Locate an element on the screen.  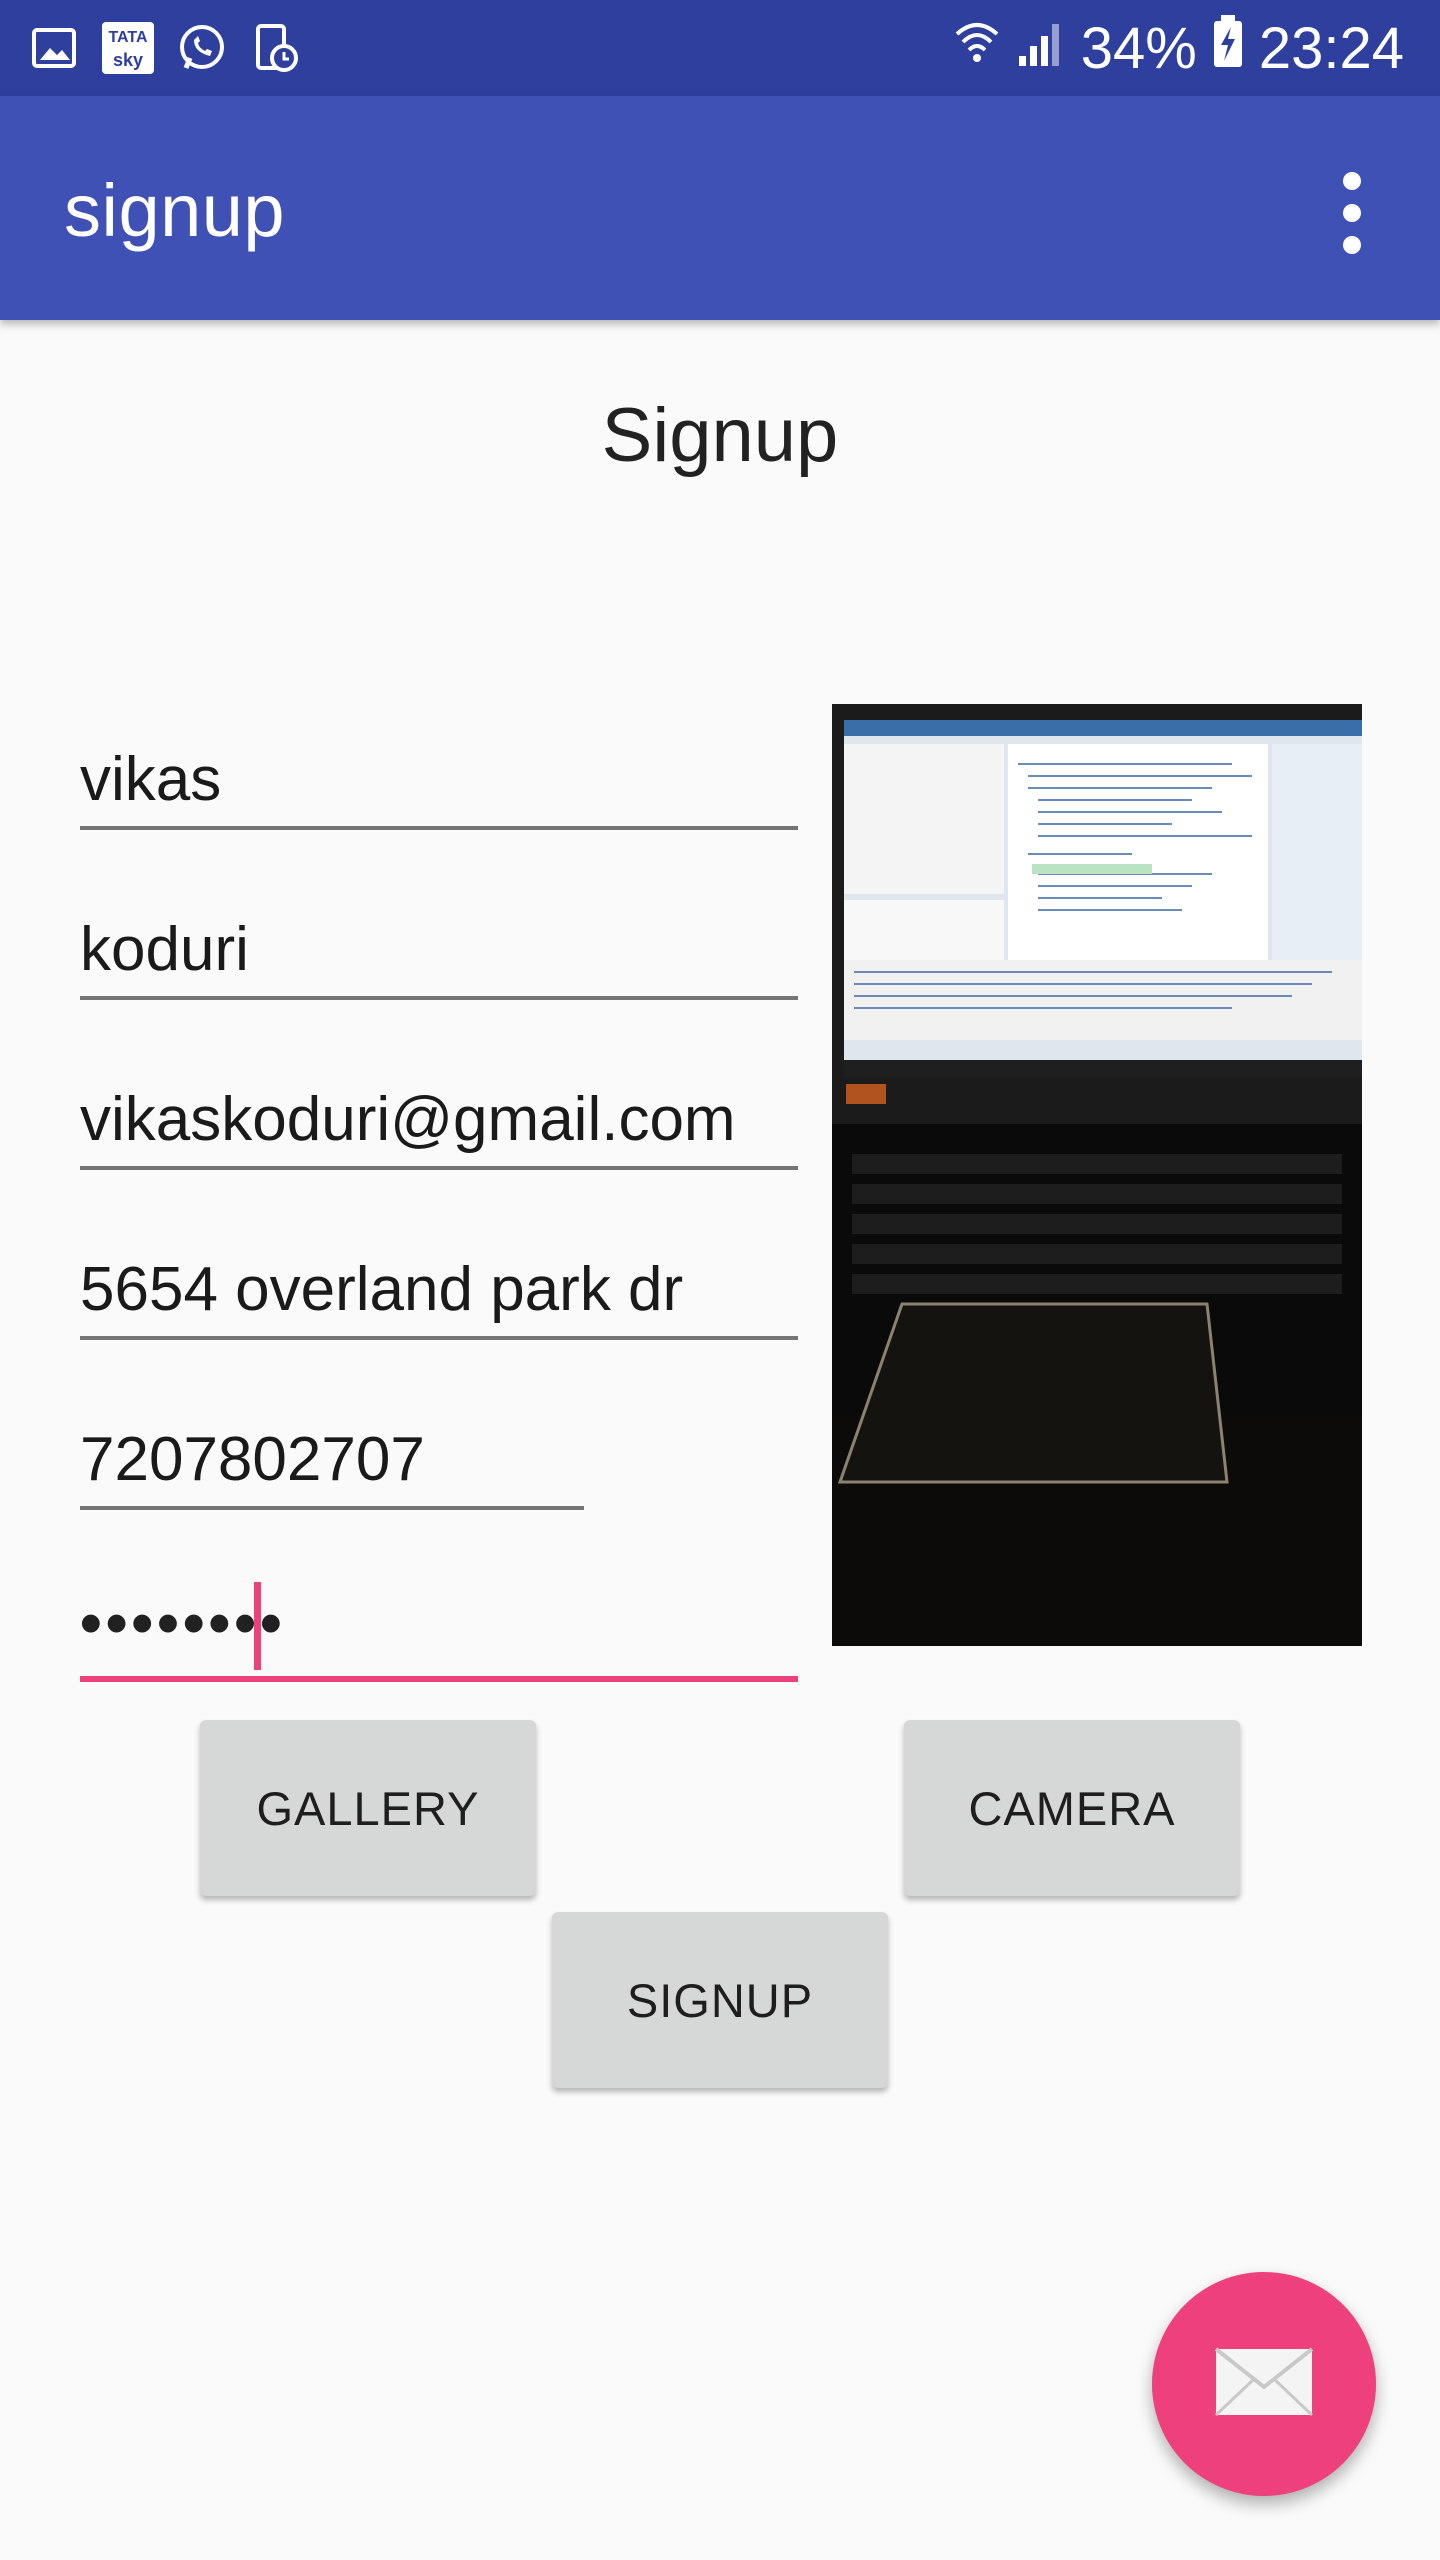
email-underline is located at coordinates (439, 1168).